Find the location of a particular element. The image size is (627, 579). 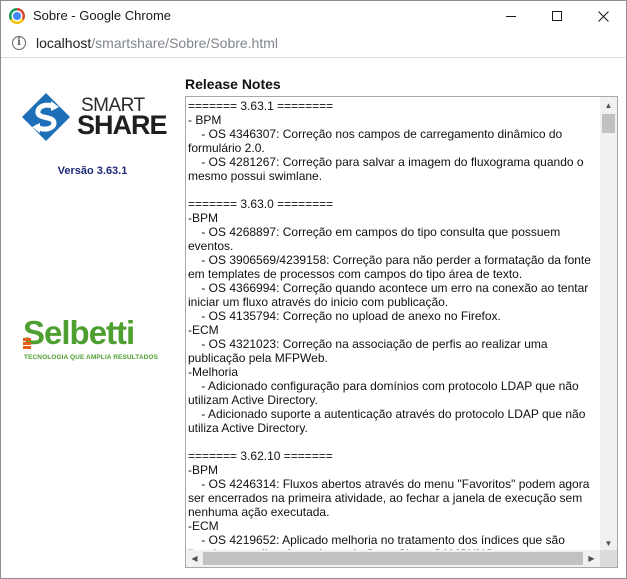

url-path: /smartshare/Sobre/Sobre.html is located at coordinates (185, 43).